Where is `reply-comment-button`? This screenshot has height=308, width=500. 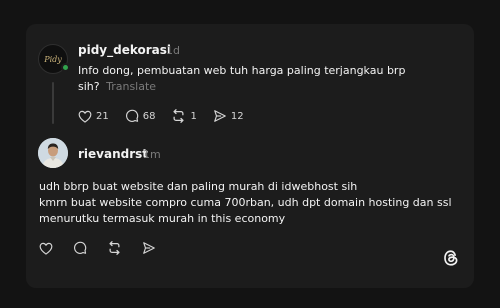 reply-comment-button is located at coordinates (80, 248).